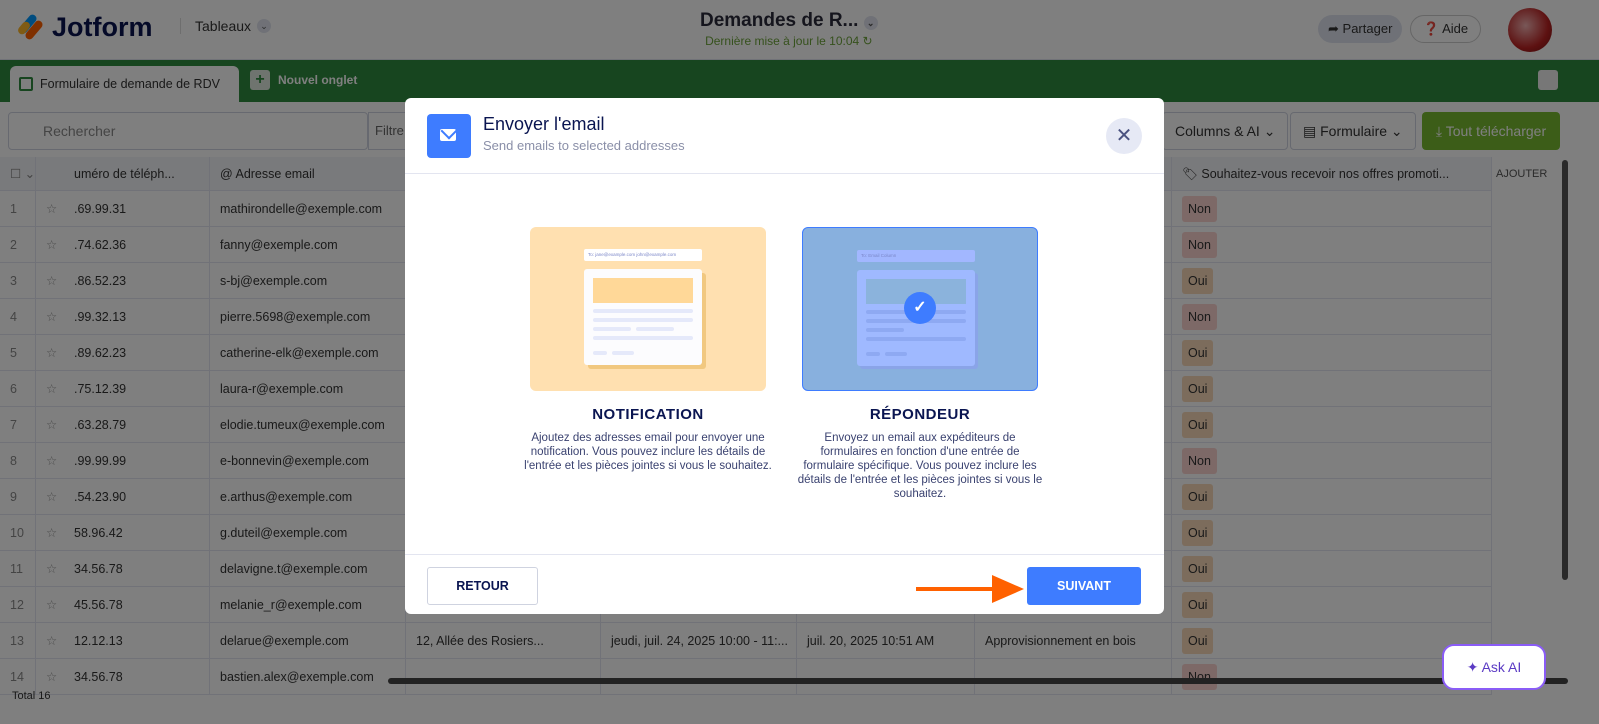  Describe the element at coordinates (449, 136) in the screenshot. I see `envelope-icon` at that location.